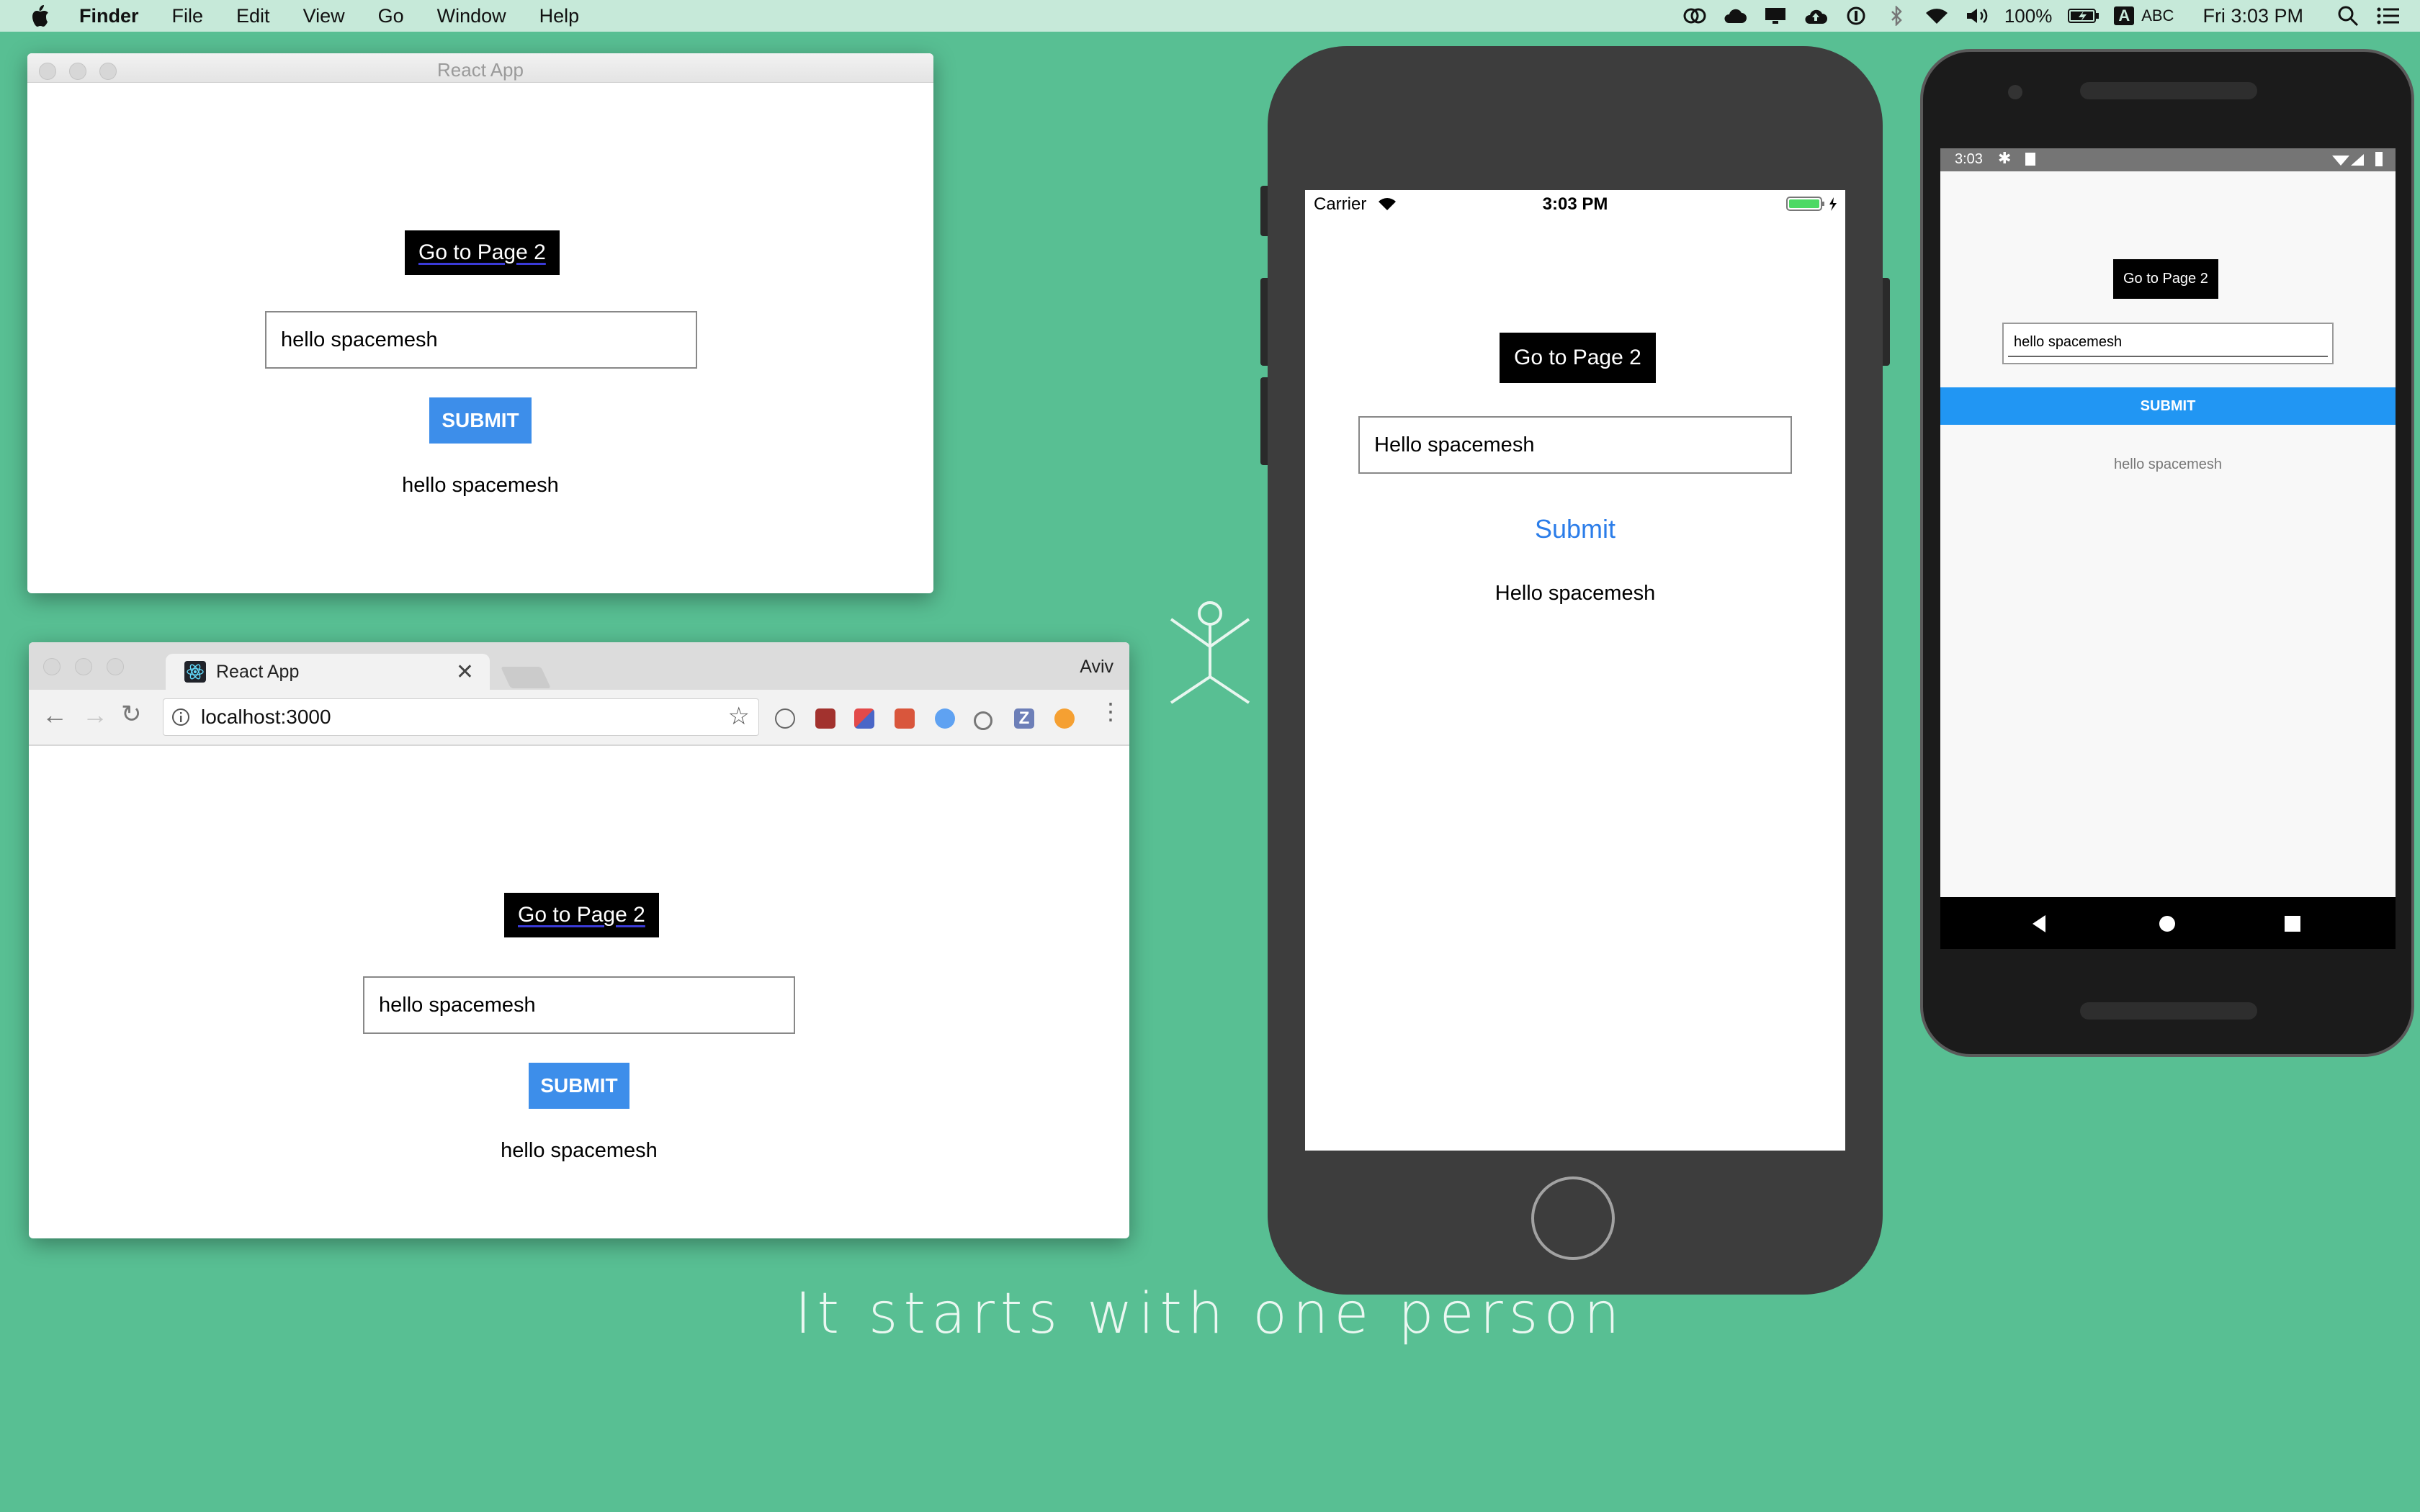  Describe the element at coordinates (2030, 159) in the screenshot. I see `android-sdcard-icon` at that location.